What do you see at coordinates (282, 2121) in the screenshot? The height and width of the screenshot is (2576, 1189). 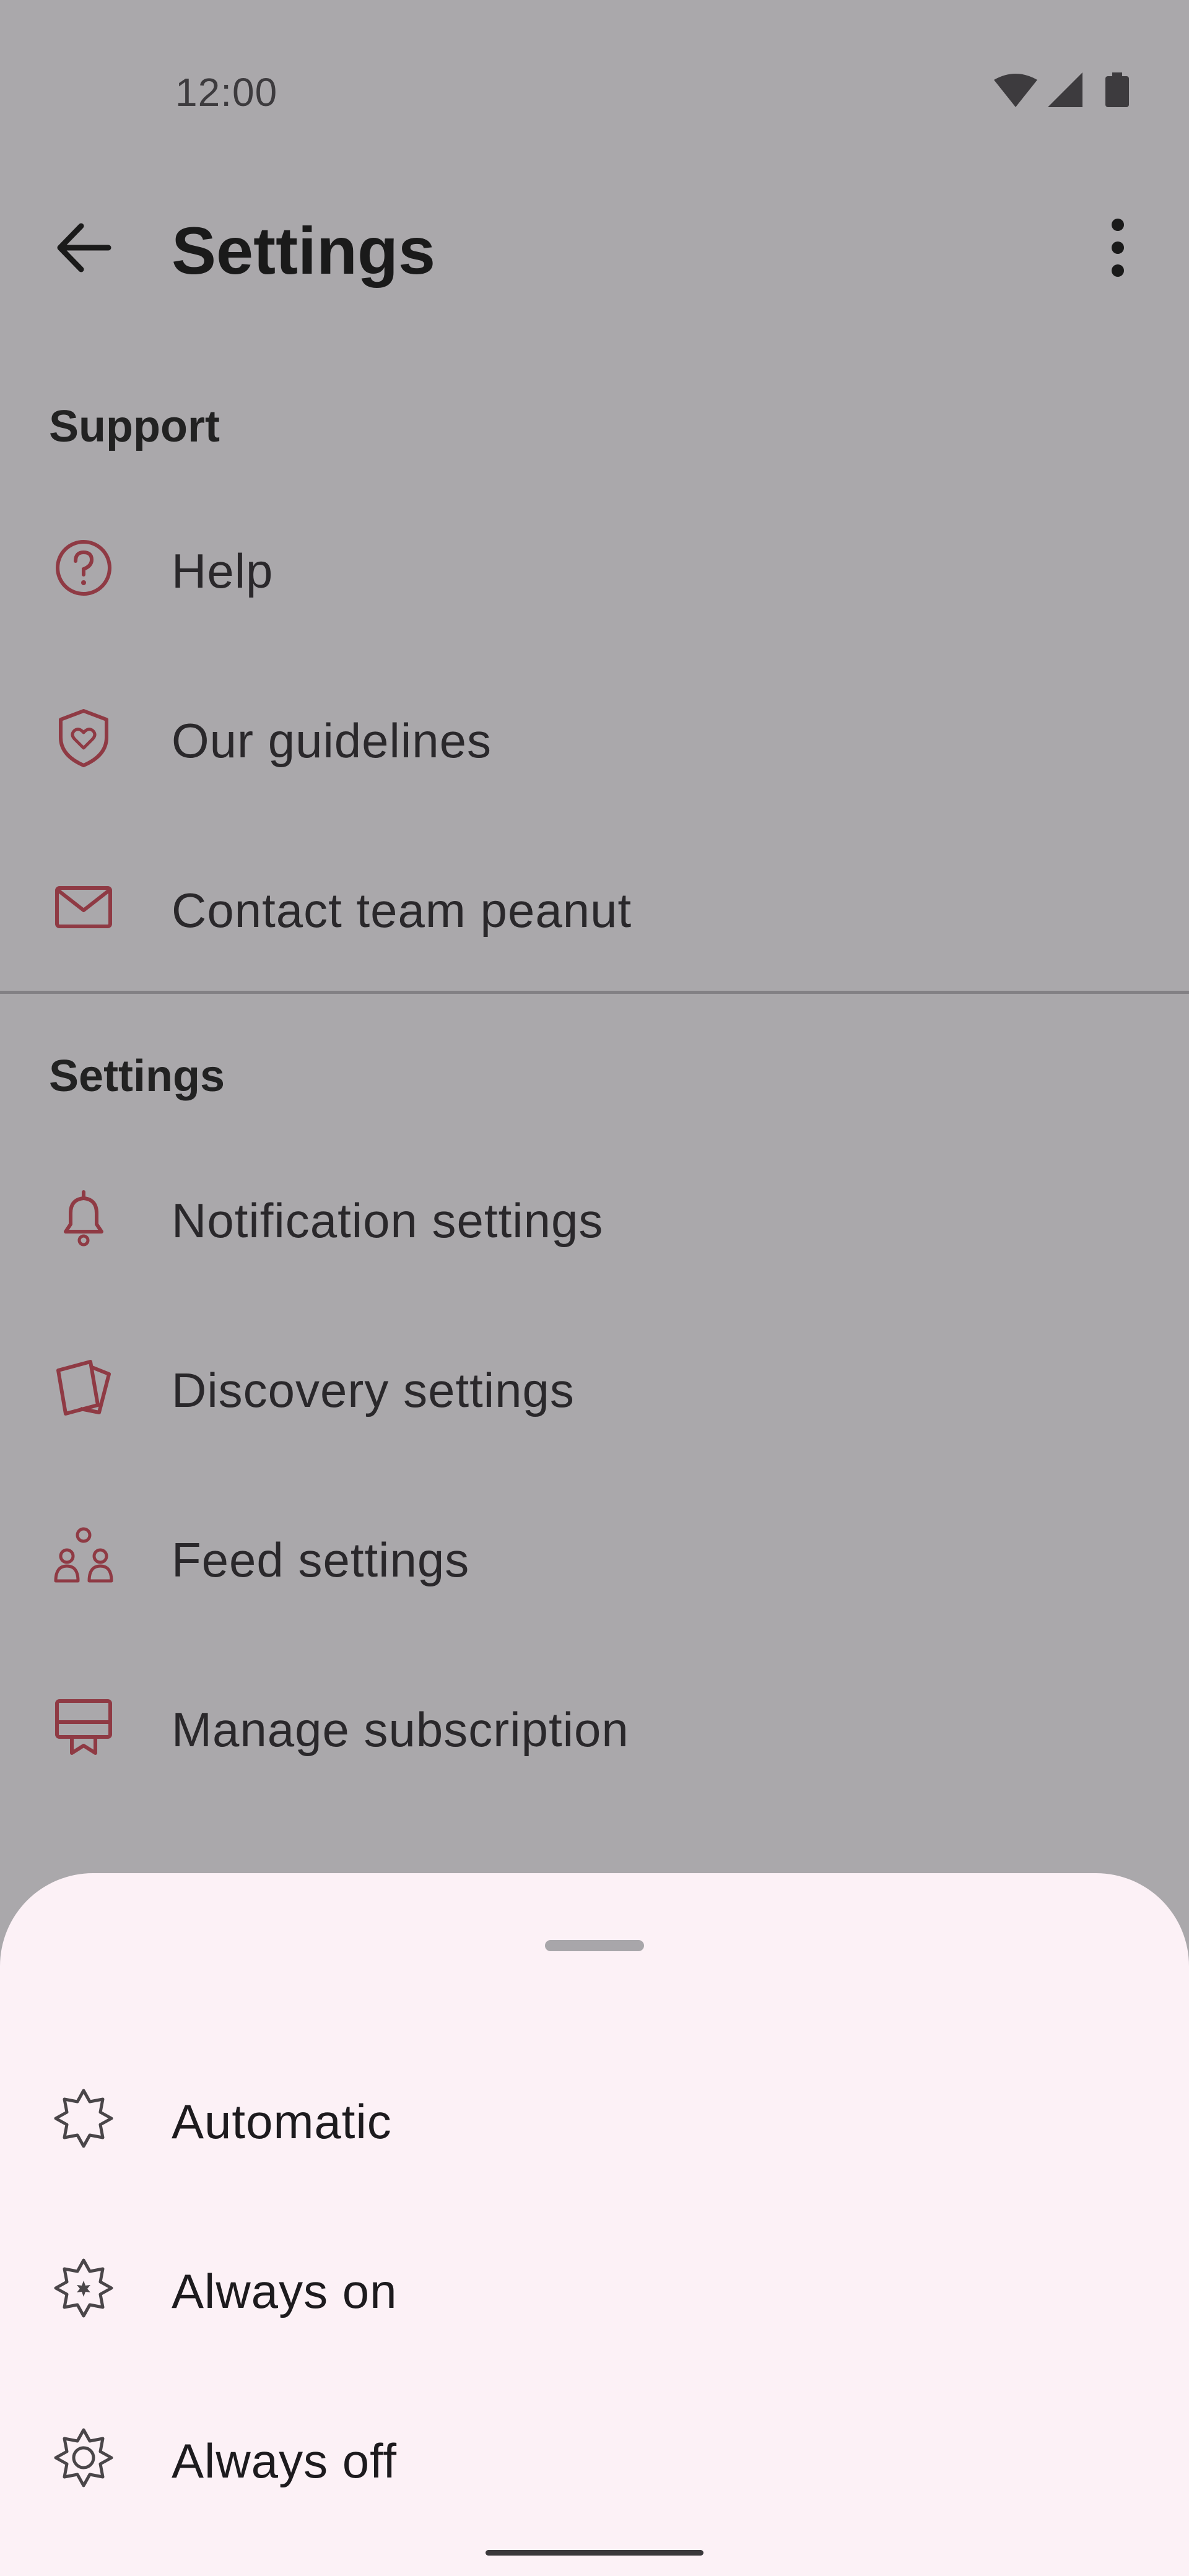 I see `item-label: Automatic` at bounding box center [282, 2121].